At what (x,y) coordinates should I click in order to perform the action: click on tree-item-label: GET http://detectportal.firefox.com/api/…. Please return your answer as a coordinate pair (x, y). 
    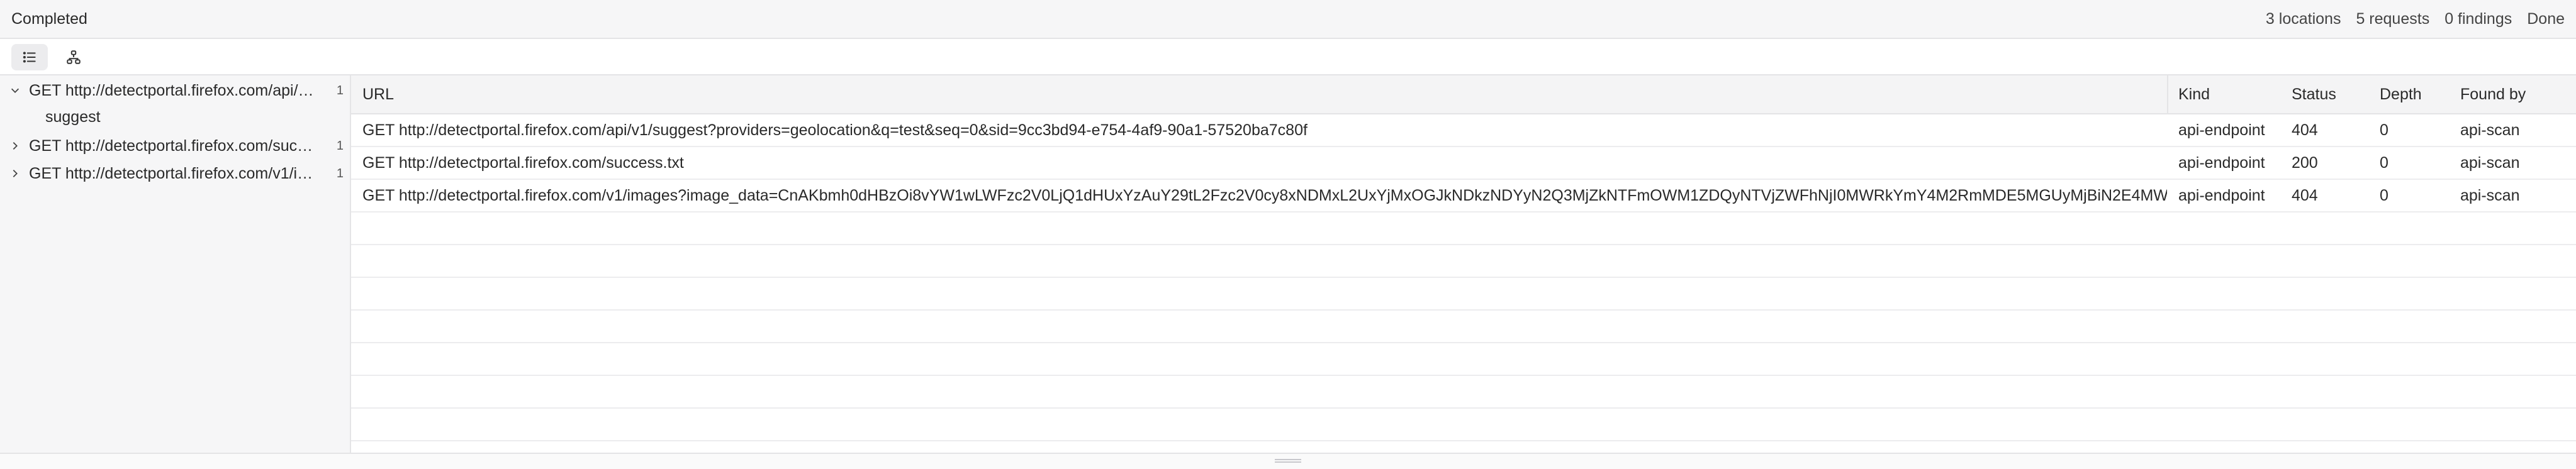
    Looking at the image, I should click on (173, 90).